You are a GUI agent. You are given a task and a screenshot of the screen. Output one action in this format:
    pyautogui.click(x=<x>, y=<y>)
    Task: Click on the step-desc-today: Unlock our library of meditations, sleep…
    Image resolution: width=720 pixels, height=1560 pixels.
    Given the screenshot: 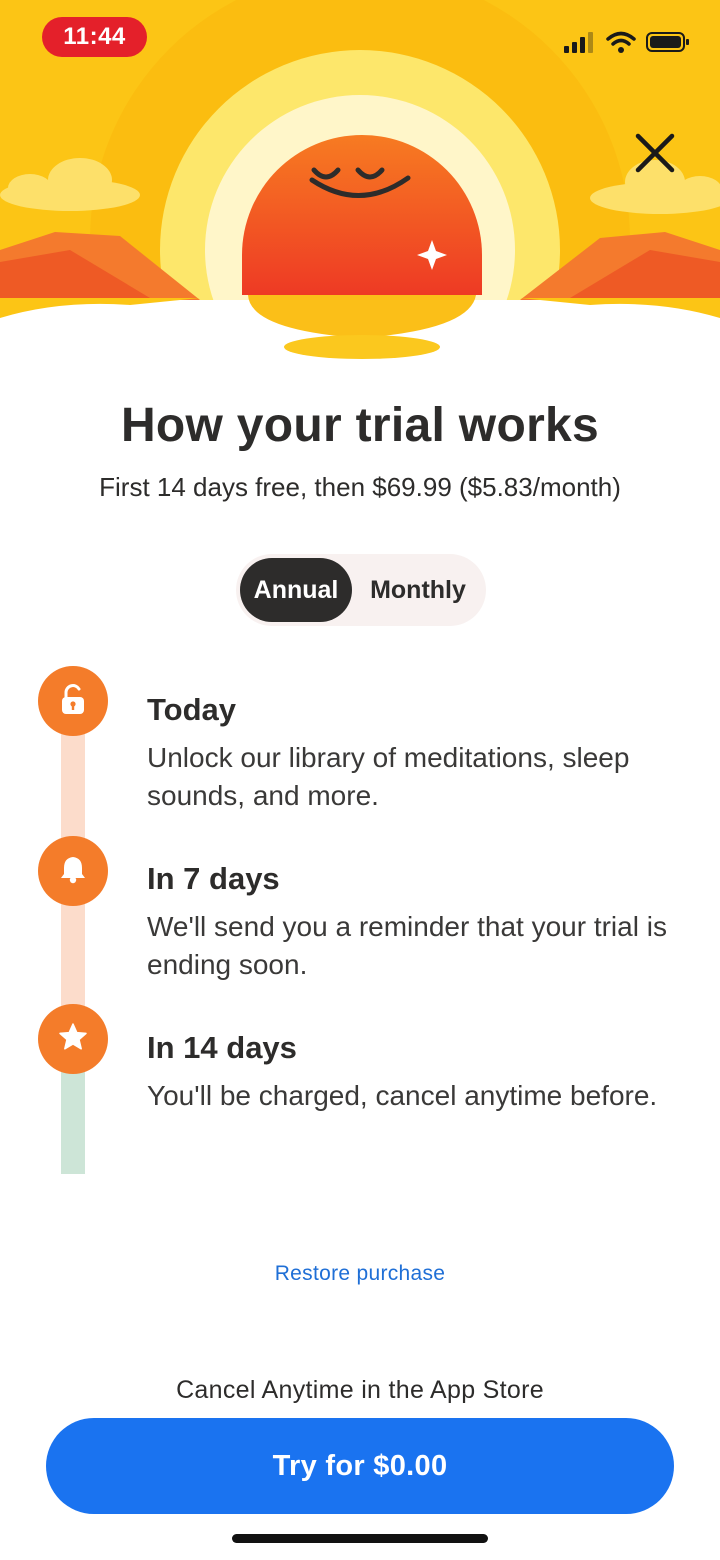 What is the action you would take?
    pyautogui.click(x=388, y=776)
    